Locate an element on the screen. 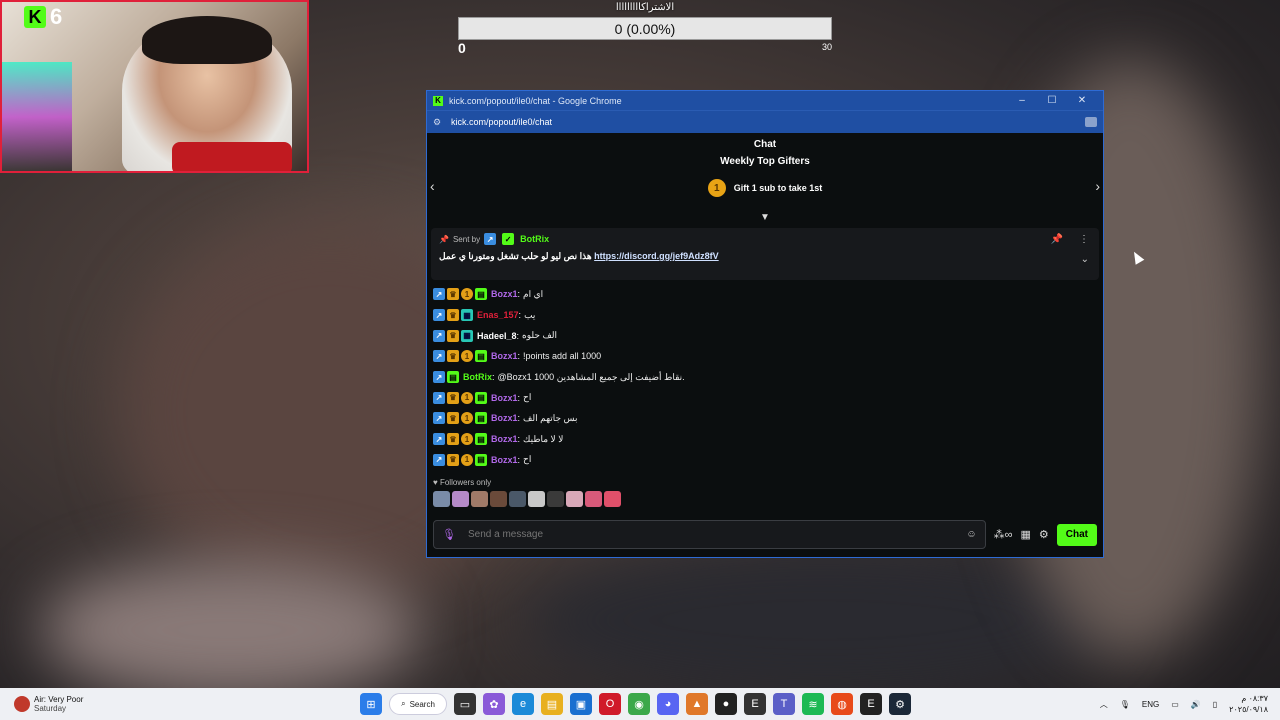 This screenshot has height=720, width=1280. epic-games-icon: E is located at coordinates (755, 704).